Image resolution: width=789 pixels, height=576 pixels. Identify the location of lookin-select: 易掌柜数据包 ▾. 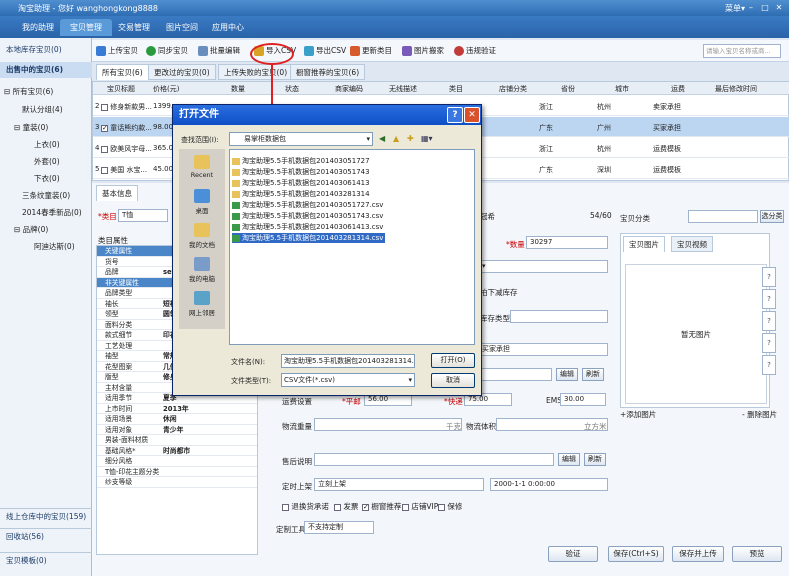
(301, 139).